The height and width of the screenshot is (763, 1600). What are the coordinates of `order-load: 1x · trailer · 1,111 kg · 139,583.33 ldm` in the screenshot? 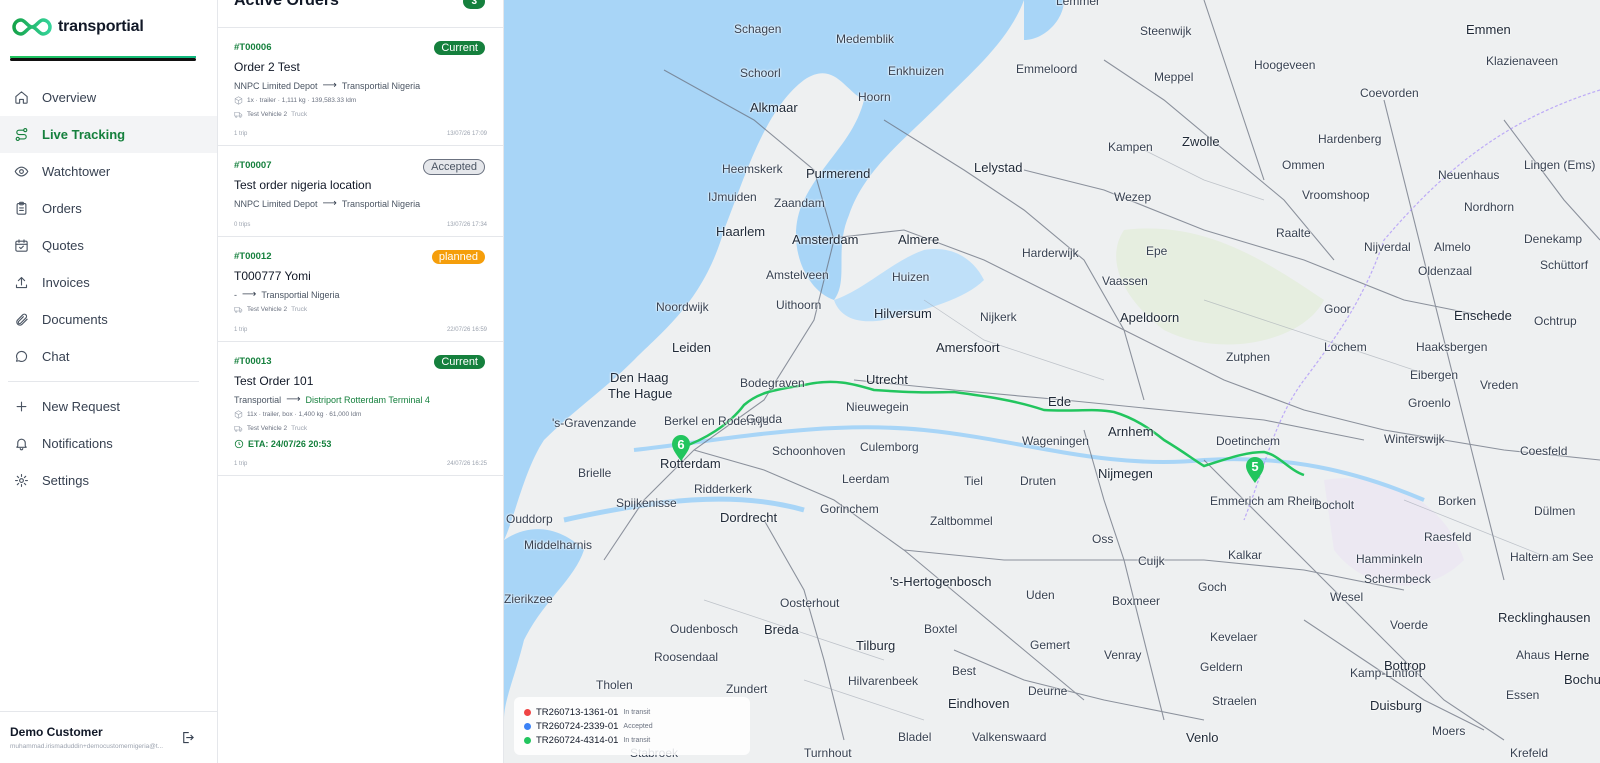 It's located at (360, 100).